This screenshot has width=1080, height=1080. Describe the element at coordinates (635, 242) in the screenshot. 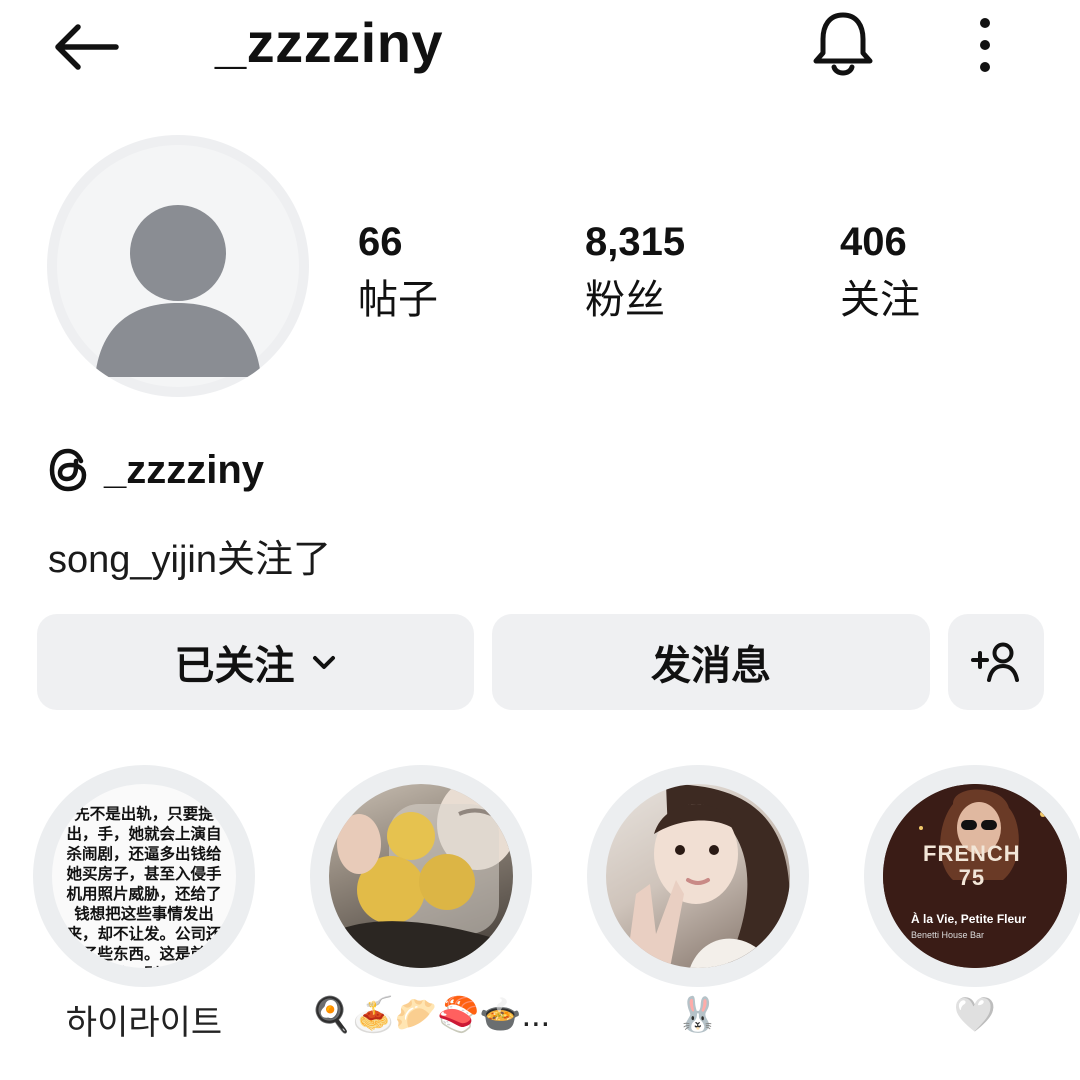

I see `followers-count: 8,315` at that location.